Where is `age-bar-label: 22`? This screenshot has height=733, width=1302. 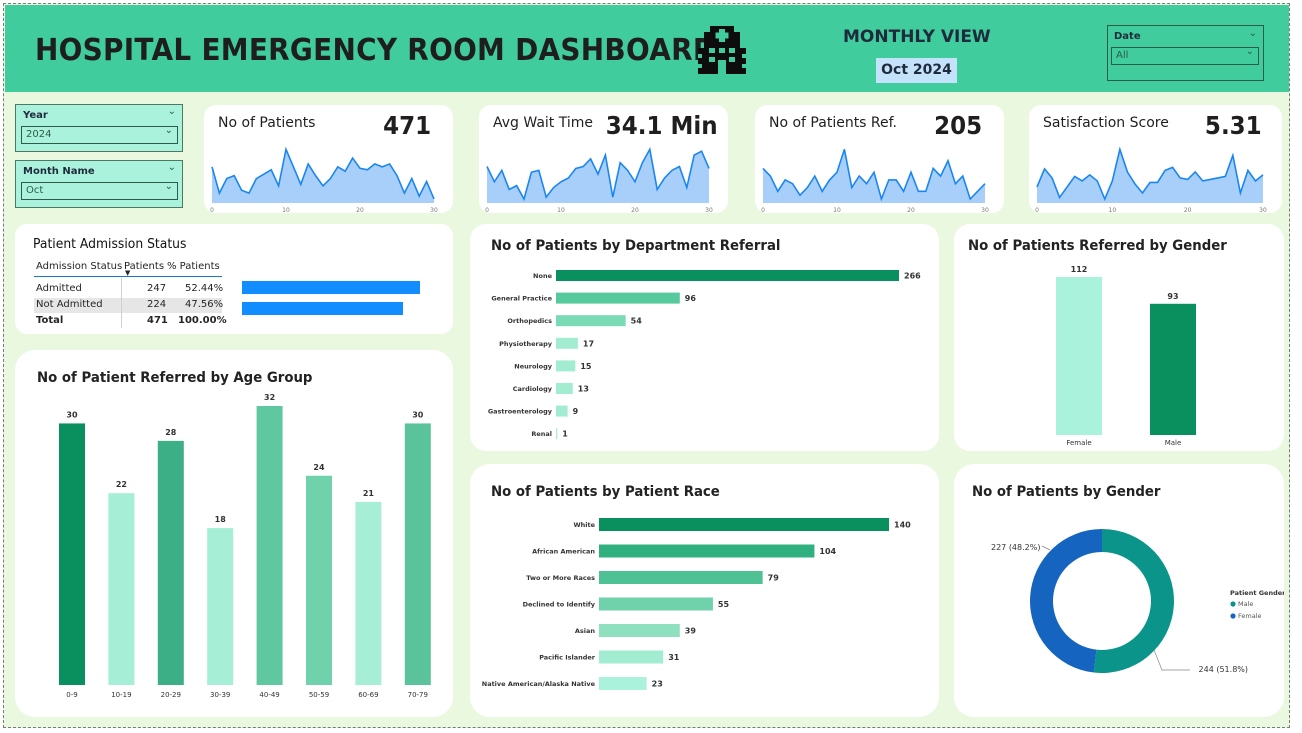
age-bar-label: 22 is located at coordinates (121, 484).